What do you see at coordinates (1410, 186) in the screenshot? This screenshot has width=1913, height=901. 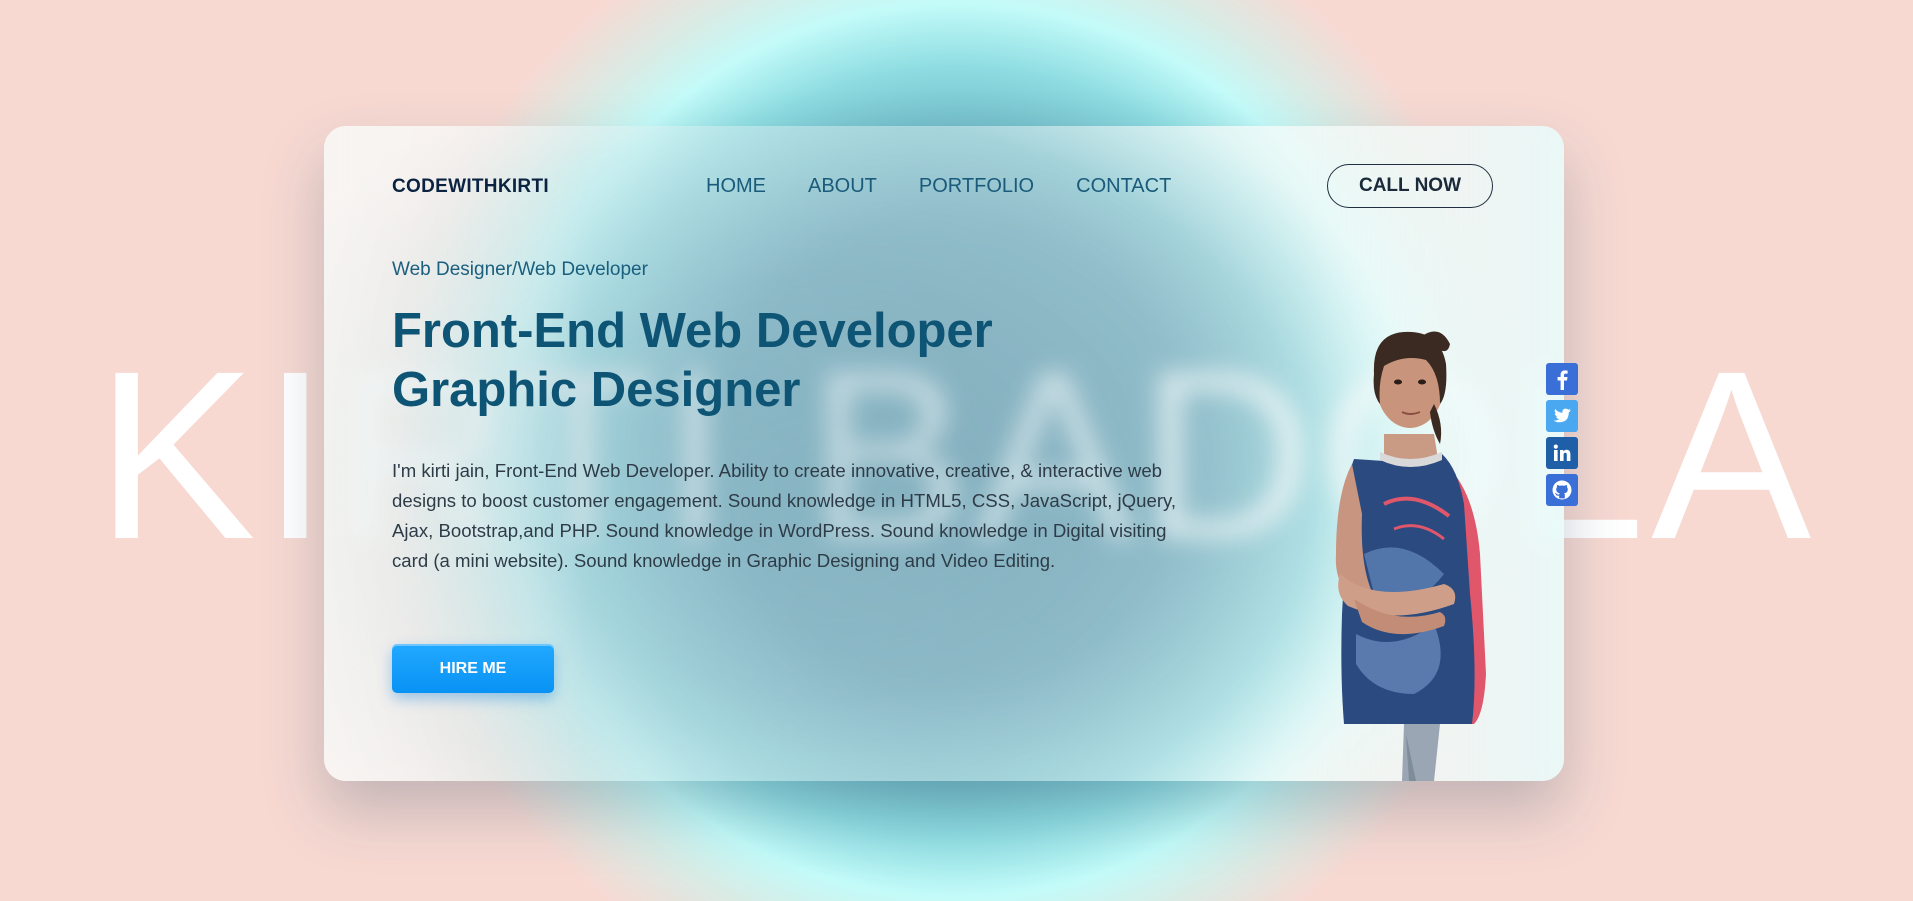 I see `call-now-button: CALL NOW` at bounding box center [1410, 186].